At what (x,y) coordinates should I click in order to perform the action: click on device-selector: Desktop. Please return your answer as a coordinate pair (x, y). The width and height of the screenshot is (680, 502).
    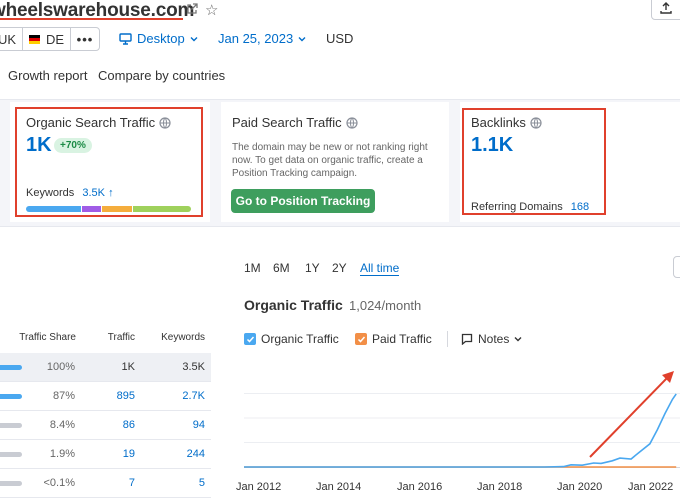
    Looking at the image, I should click on (158, 38).